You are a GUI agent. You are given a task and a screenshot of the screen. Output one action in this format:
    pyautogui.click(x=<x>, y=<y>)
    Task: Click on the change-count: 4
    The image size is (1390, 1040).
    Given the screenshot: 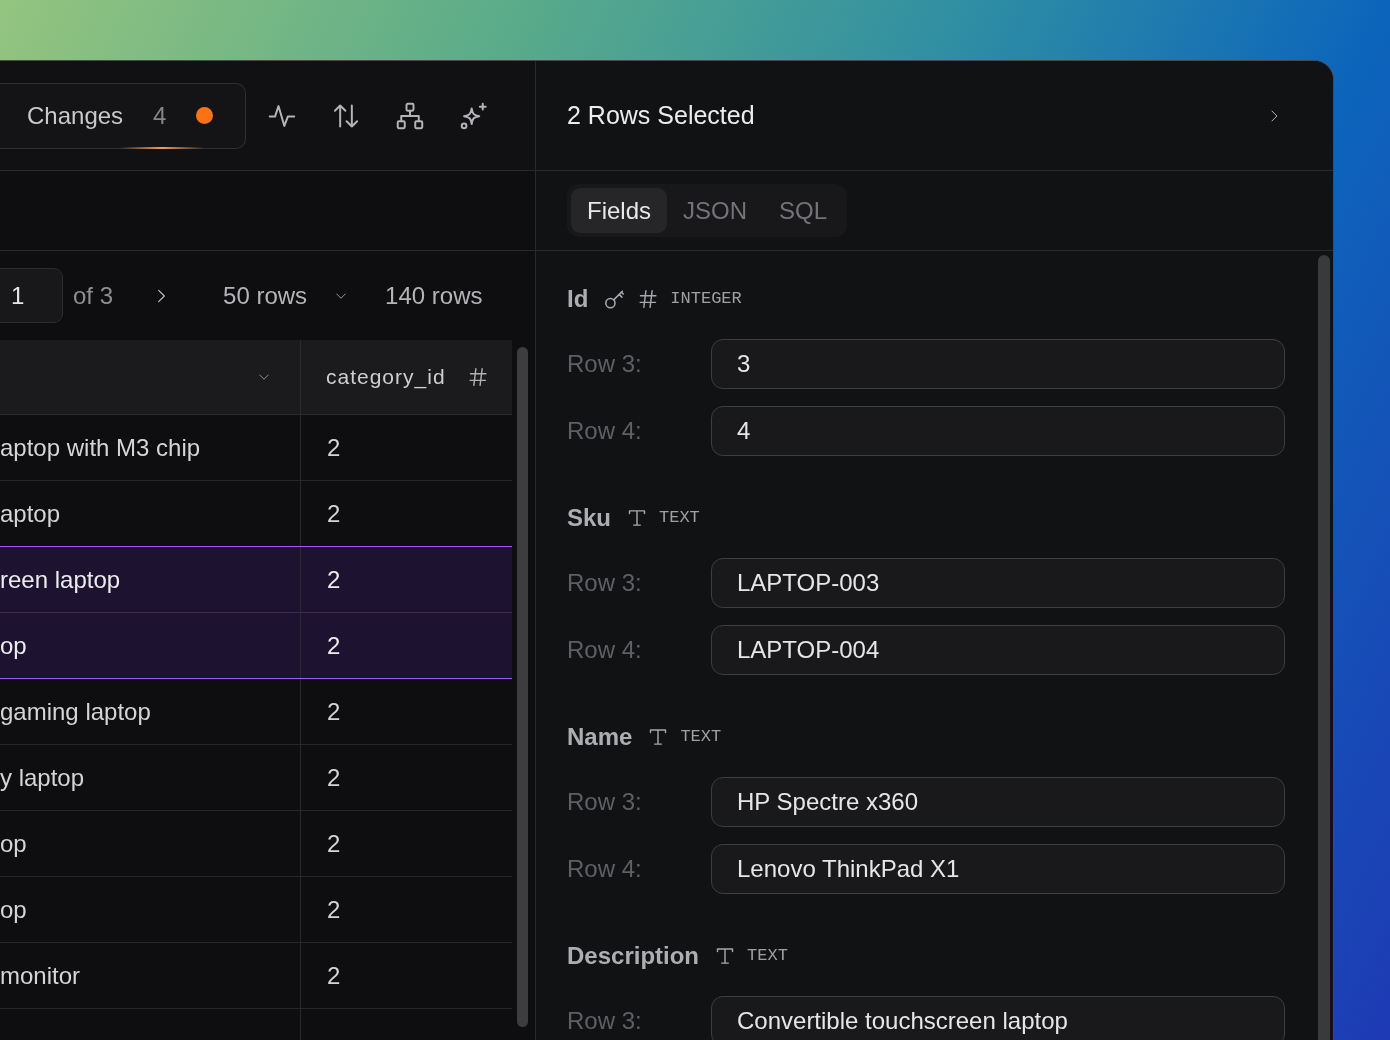 What is the action you would take?
    pyautogui.click(x=160, y=115)
    